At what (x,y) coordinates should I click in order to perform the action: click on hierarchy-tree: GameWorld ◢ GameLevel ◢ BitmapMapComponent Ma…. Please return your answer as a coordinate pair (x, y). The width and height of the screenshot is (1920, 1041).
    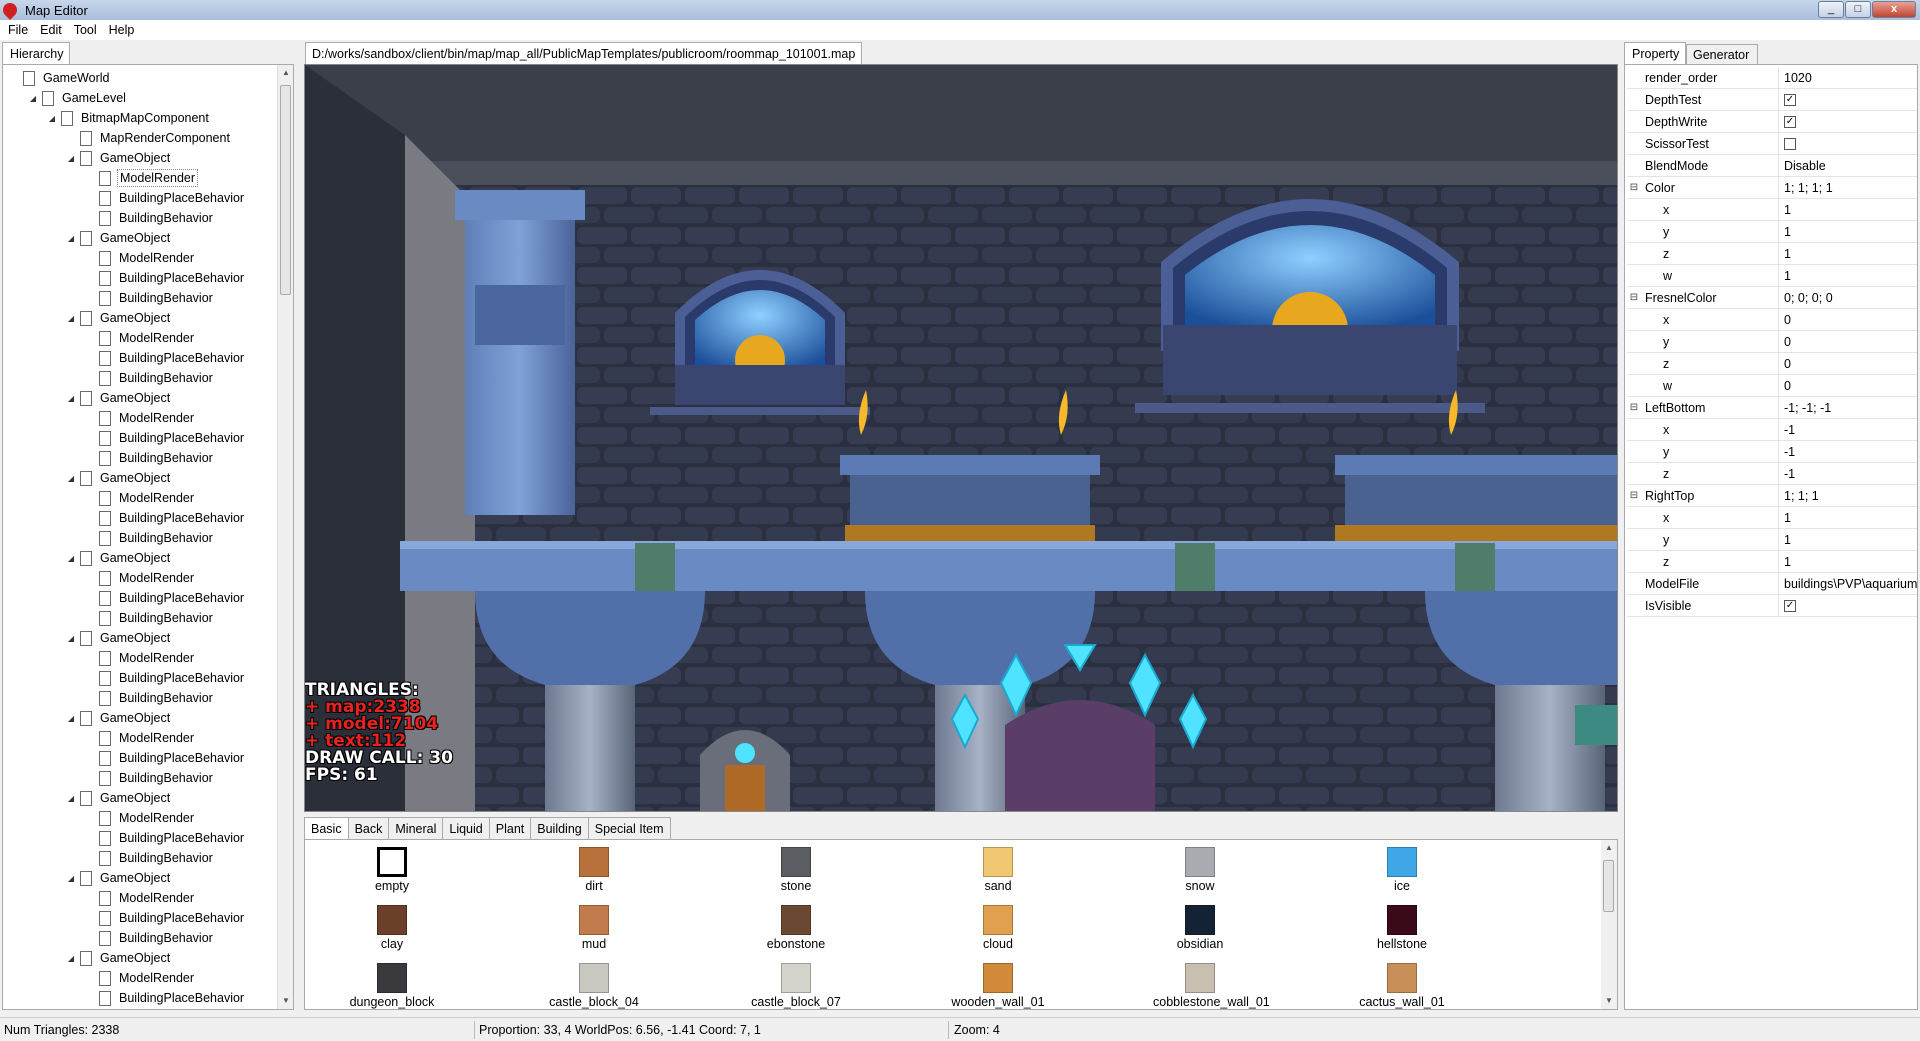
    Looking at the image, I should click on (148, 537).